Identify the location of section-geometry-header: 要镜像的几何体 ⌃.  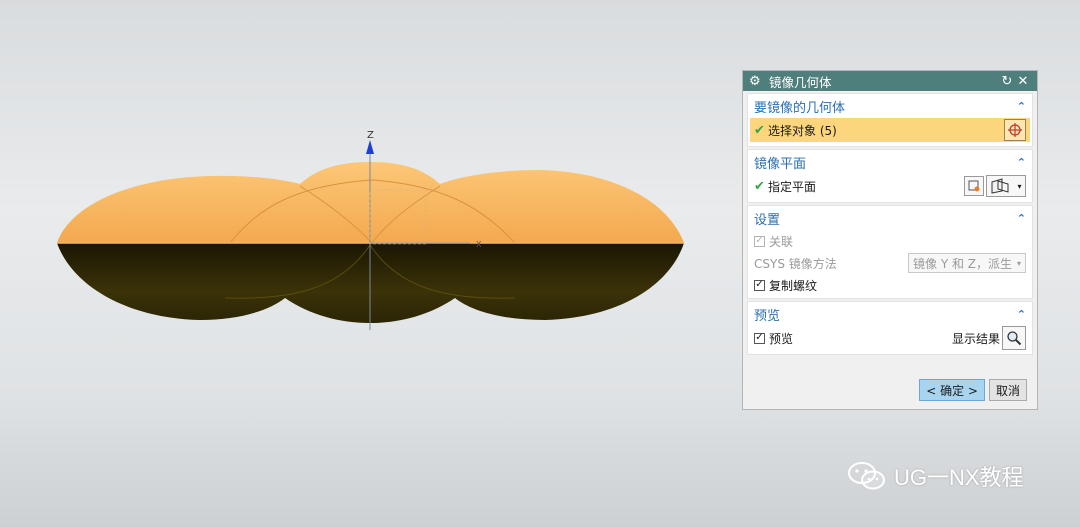
(890, 106).